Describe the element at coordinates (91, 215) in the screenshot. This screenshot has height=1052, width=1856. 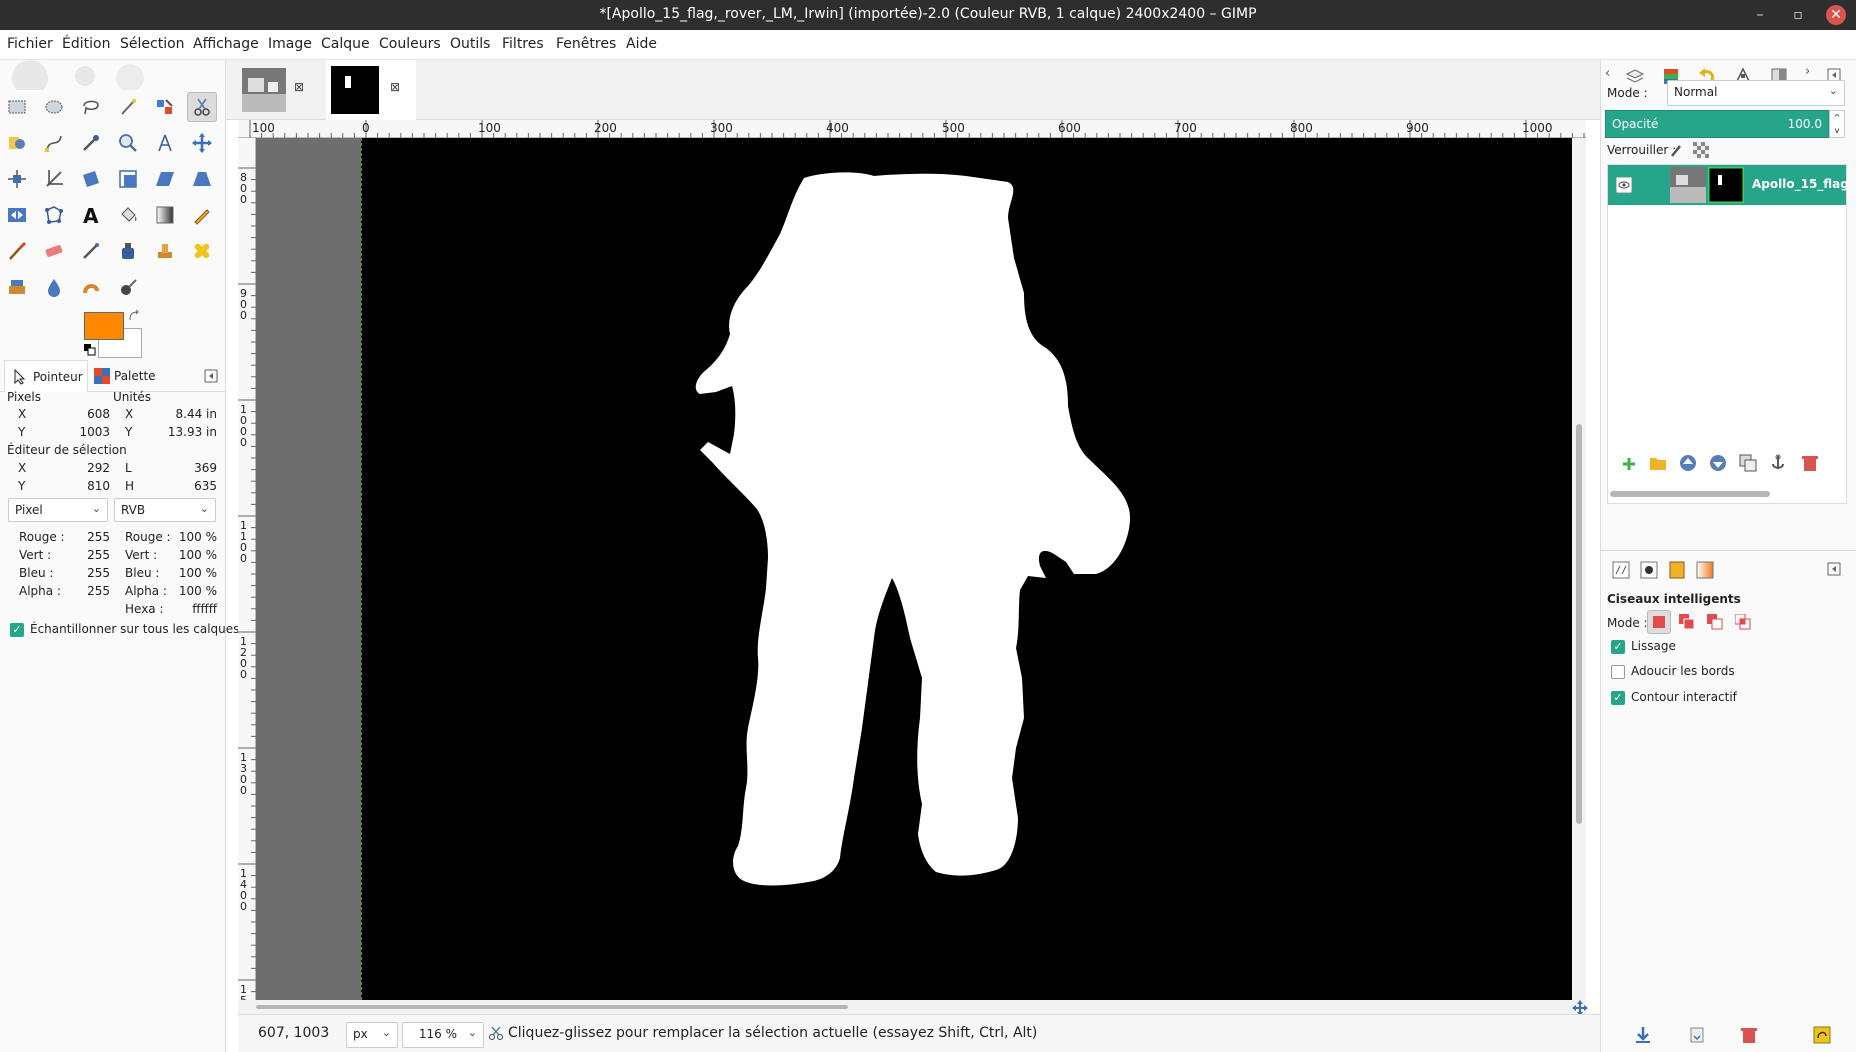
I see `text-tool-icon: A` at that location.